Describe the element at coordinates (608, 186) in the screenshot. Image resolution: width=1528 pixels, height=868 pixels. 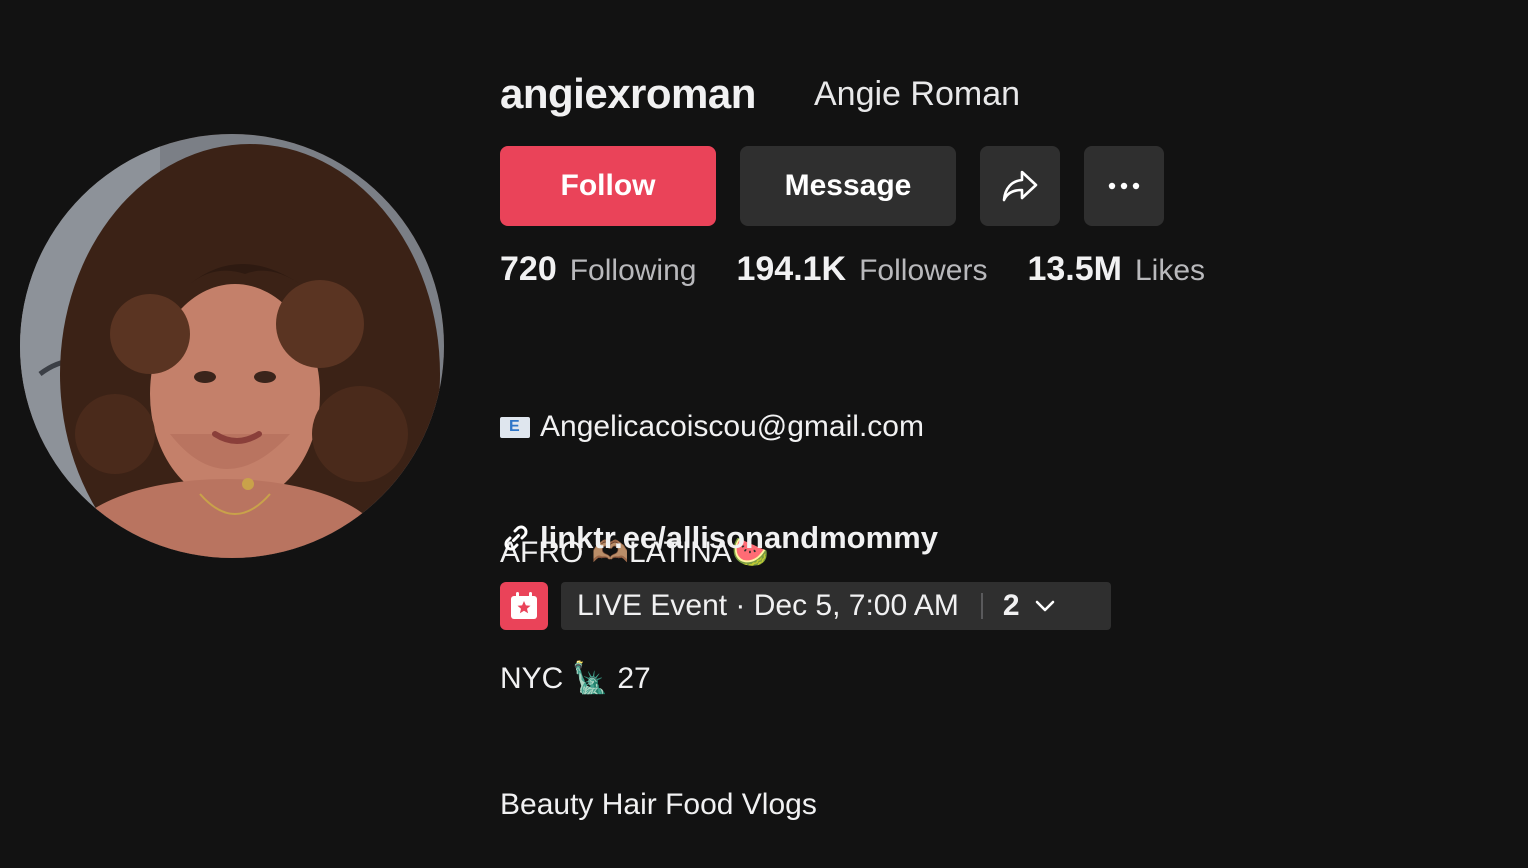
I see `follow-button: Follow` at that location.